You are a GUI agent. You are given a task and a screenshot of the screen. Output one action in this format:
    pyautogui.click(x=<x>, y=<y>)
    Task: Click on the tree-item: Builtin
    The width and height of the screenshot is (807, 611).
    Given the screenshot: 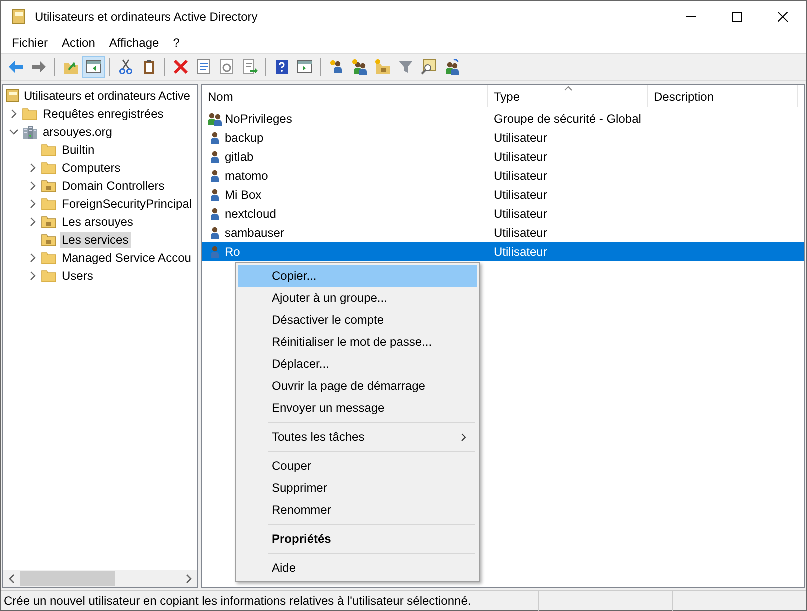 What is the action you would take?
    pyautogui.click(x=78, y=150)
    